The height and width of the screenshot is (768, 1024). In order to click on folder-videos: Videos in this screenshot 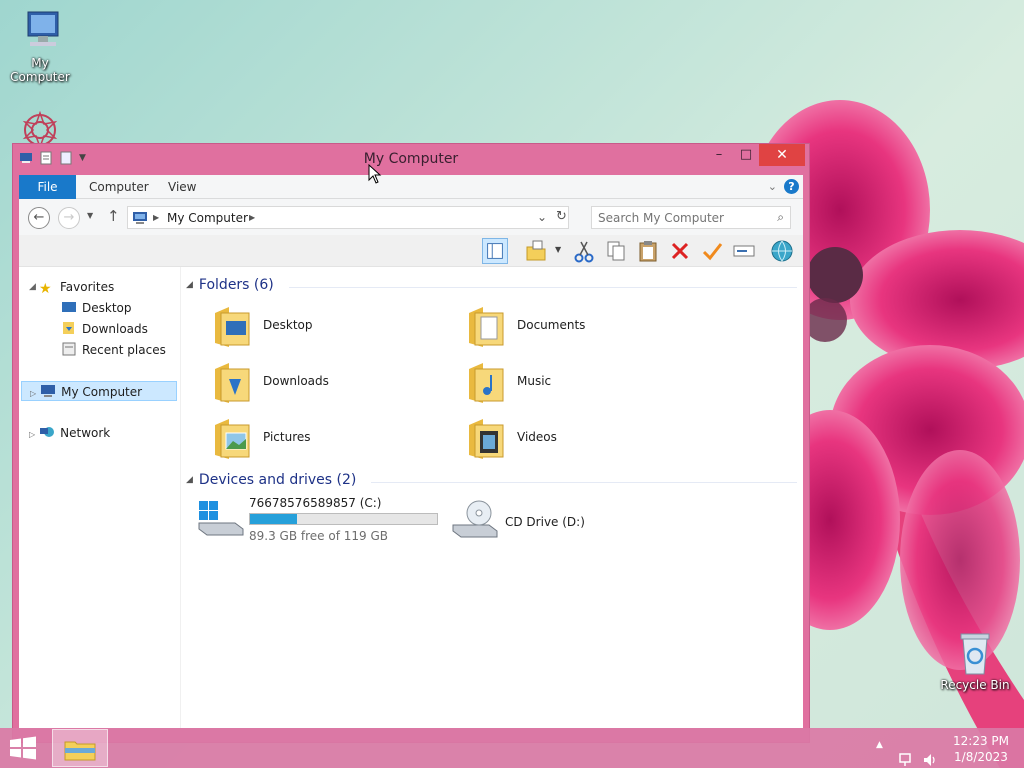, I will do `click(575, 439)`.